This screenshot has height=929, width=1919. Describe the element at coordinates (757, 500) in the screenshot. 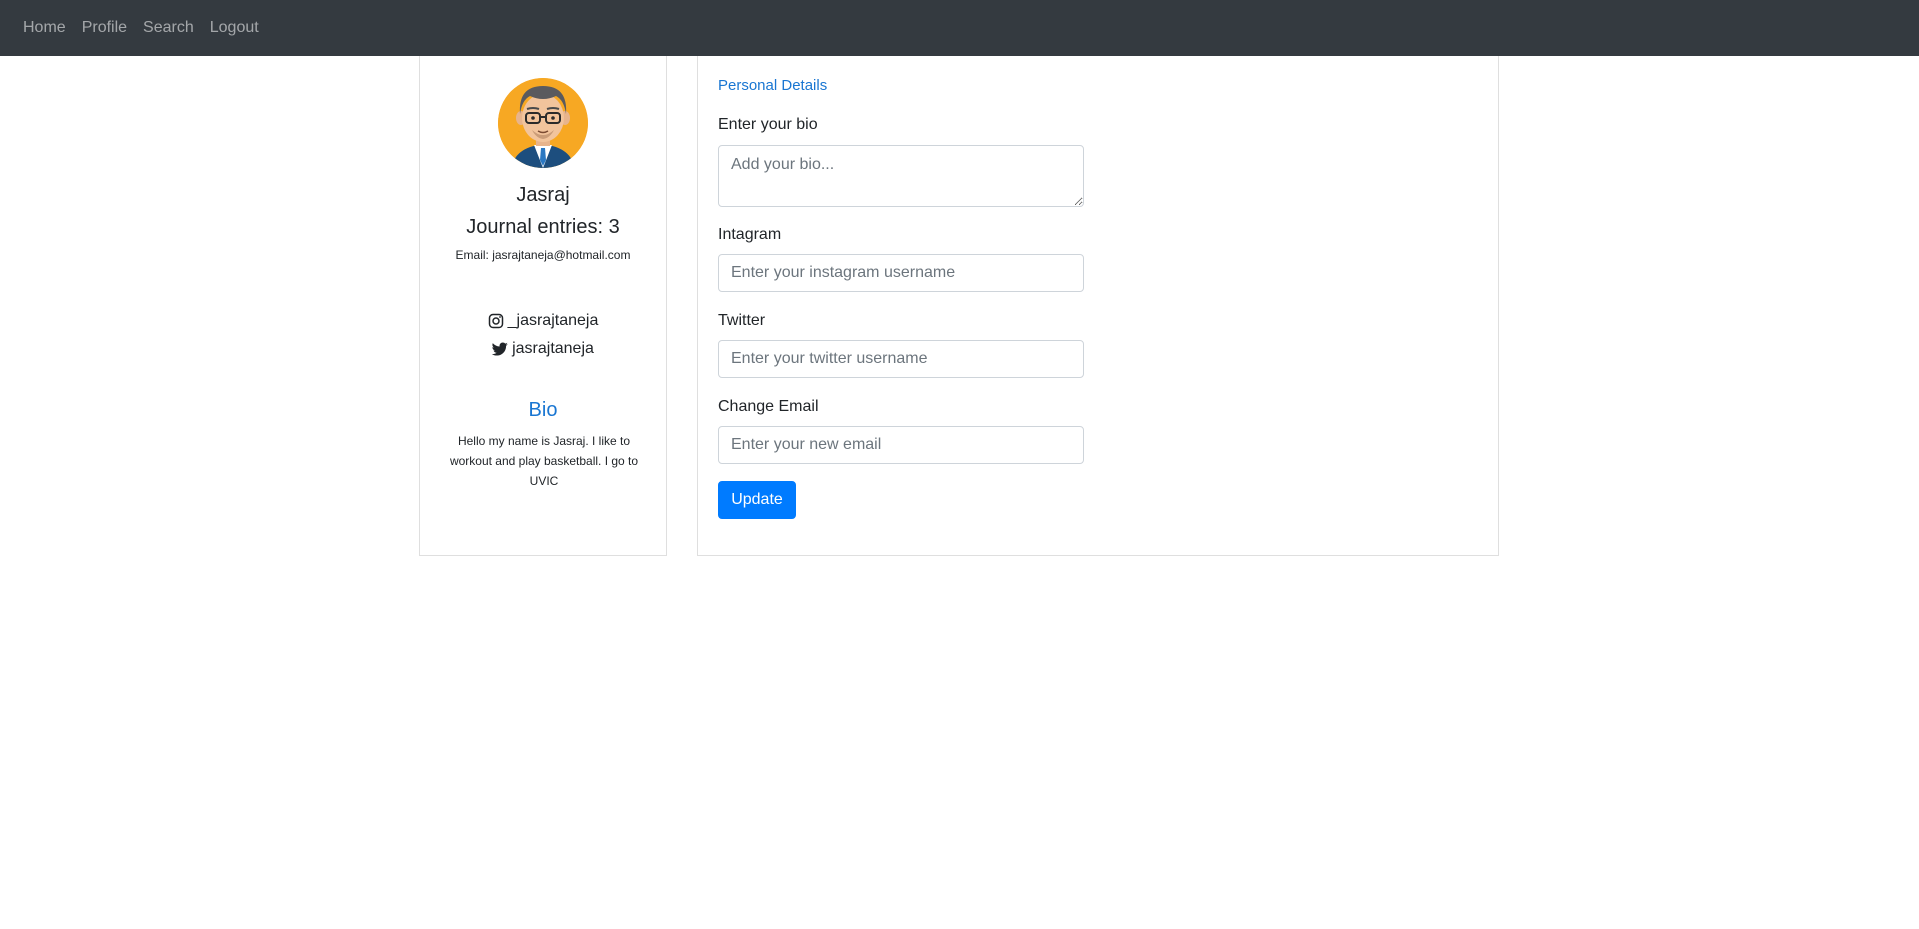

I see `update-button: Update` at that location.